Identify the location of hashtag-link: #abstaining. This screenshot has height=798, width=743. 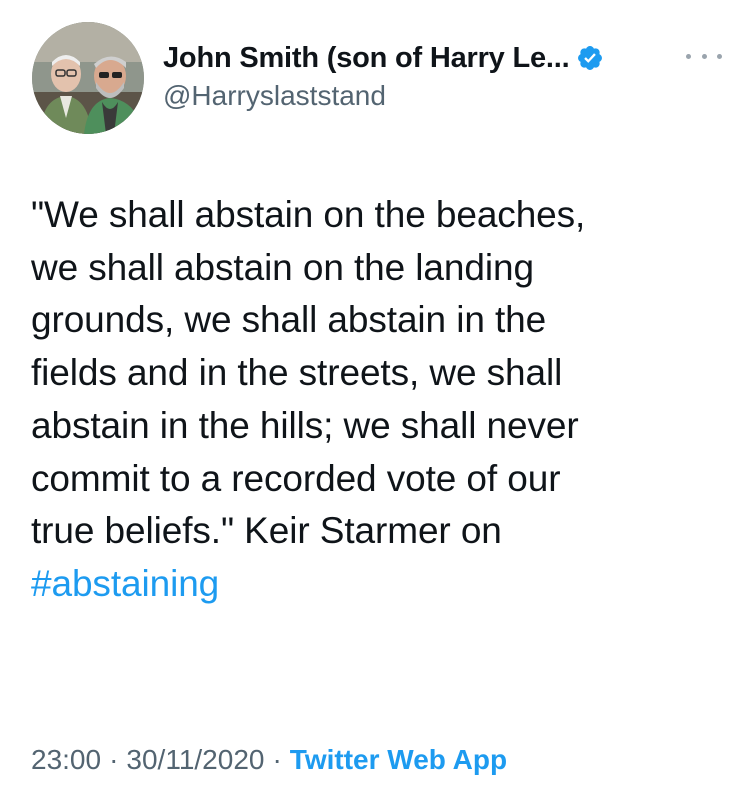
(125, 583).